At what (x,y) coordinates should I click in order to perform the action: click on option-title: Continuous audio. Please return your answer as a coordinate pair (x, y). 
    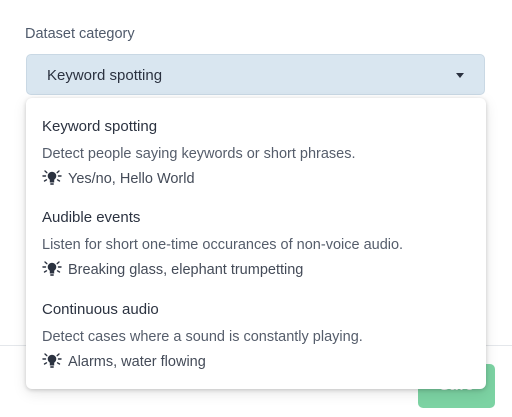
    Looking at the image, I should click on (100, 309).